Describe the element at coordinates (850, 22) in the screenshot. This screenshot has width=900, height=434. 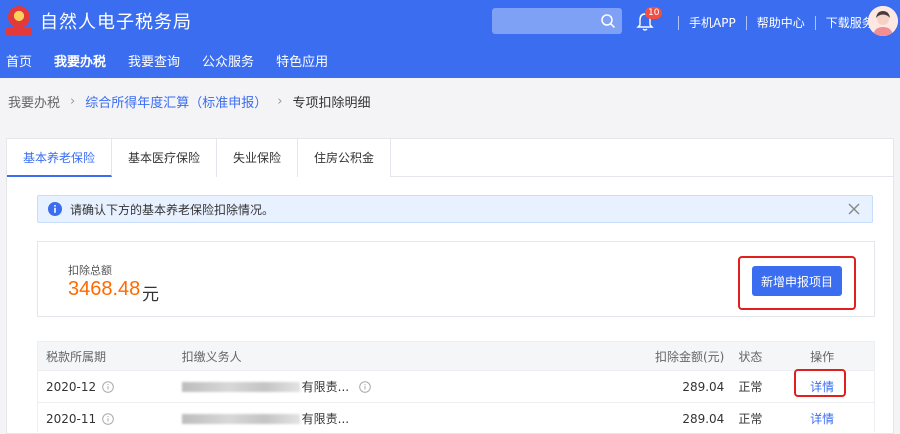
I see `download-service-link: 下载服务` at that location.